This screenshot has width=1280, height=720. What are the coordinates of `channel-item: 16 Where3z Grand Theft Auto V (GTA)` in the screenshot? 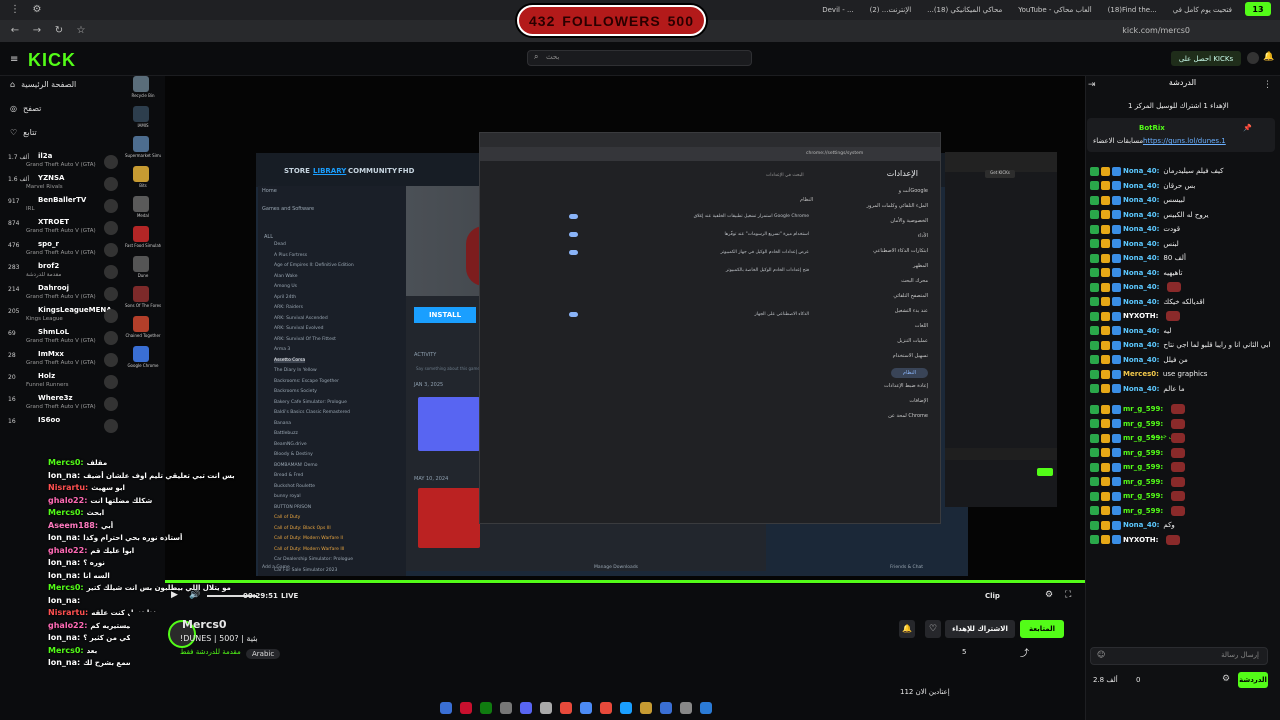 It's located at (65, 405).